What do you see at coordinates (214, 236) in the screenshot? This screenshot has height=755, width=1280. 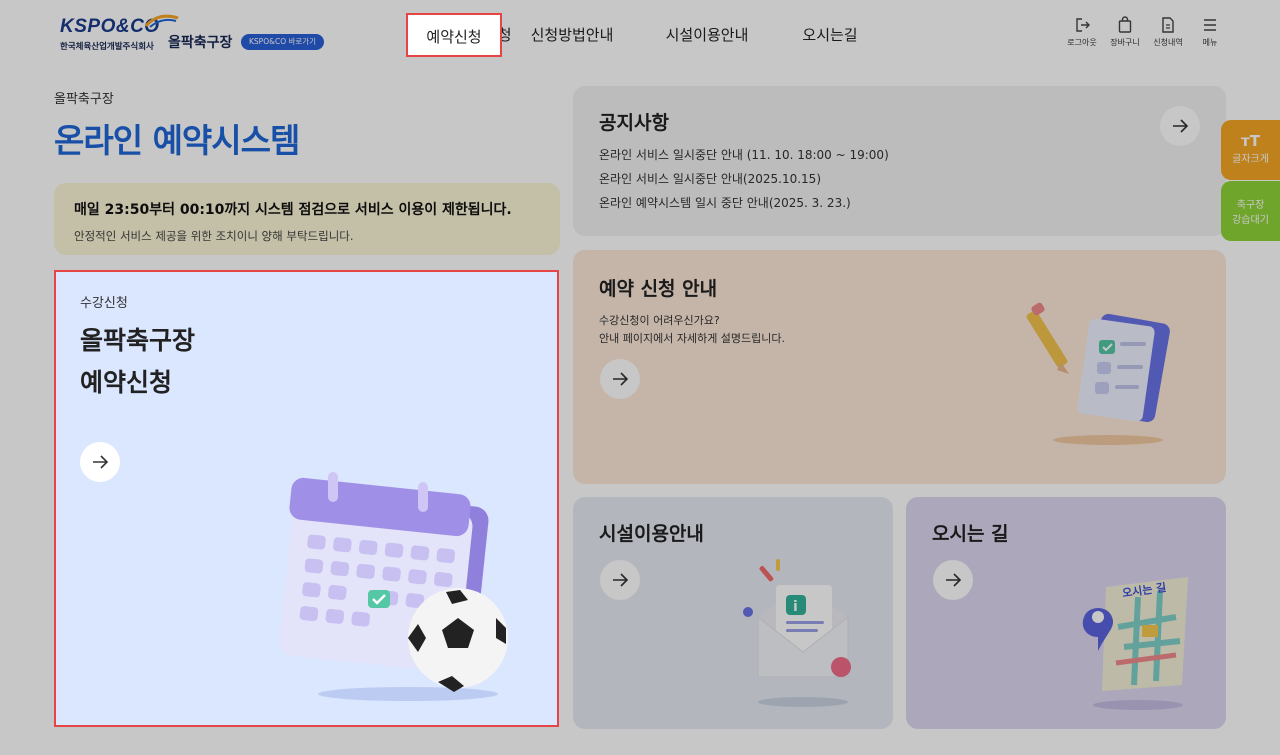 I see `maintenance-notice-subtext: 안정적인 서비스 제공을 위한 조치이니 양해 부탁드립니다.` at bounding box center [214, 236].